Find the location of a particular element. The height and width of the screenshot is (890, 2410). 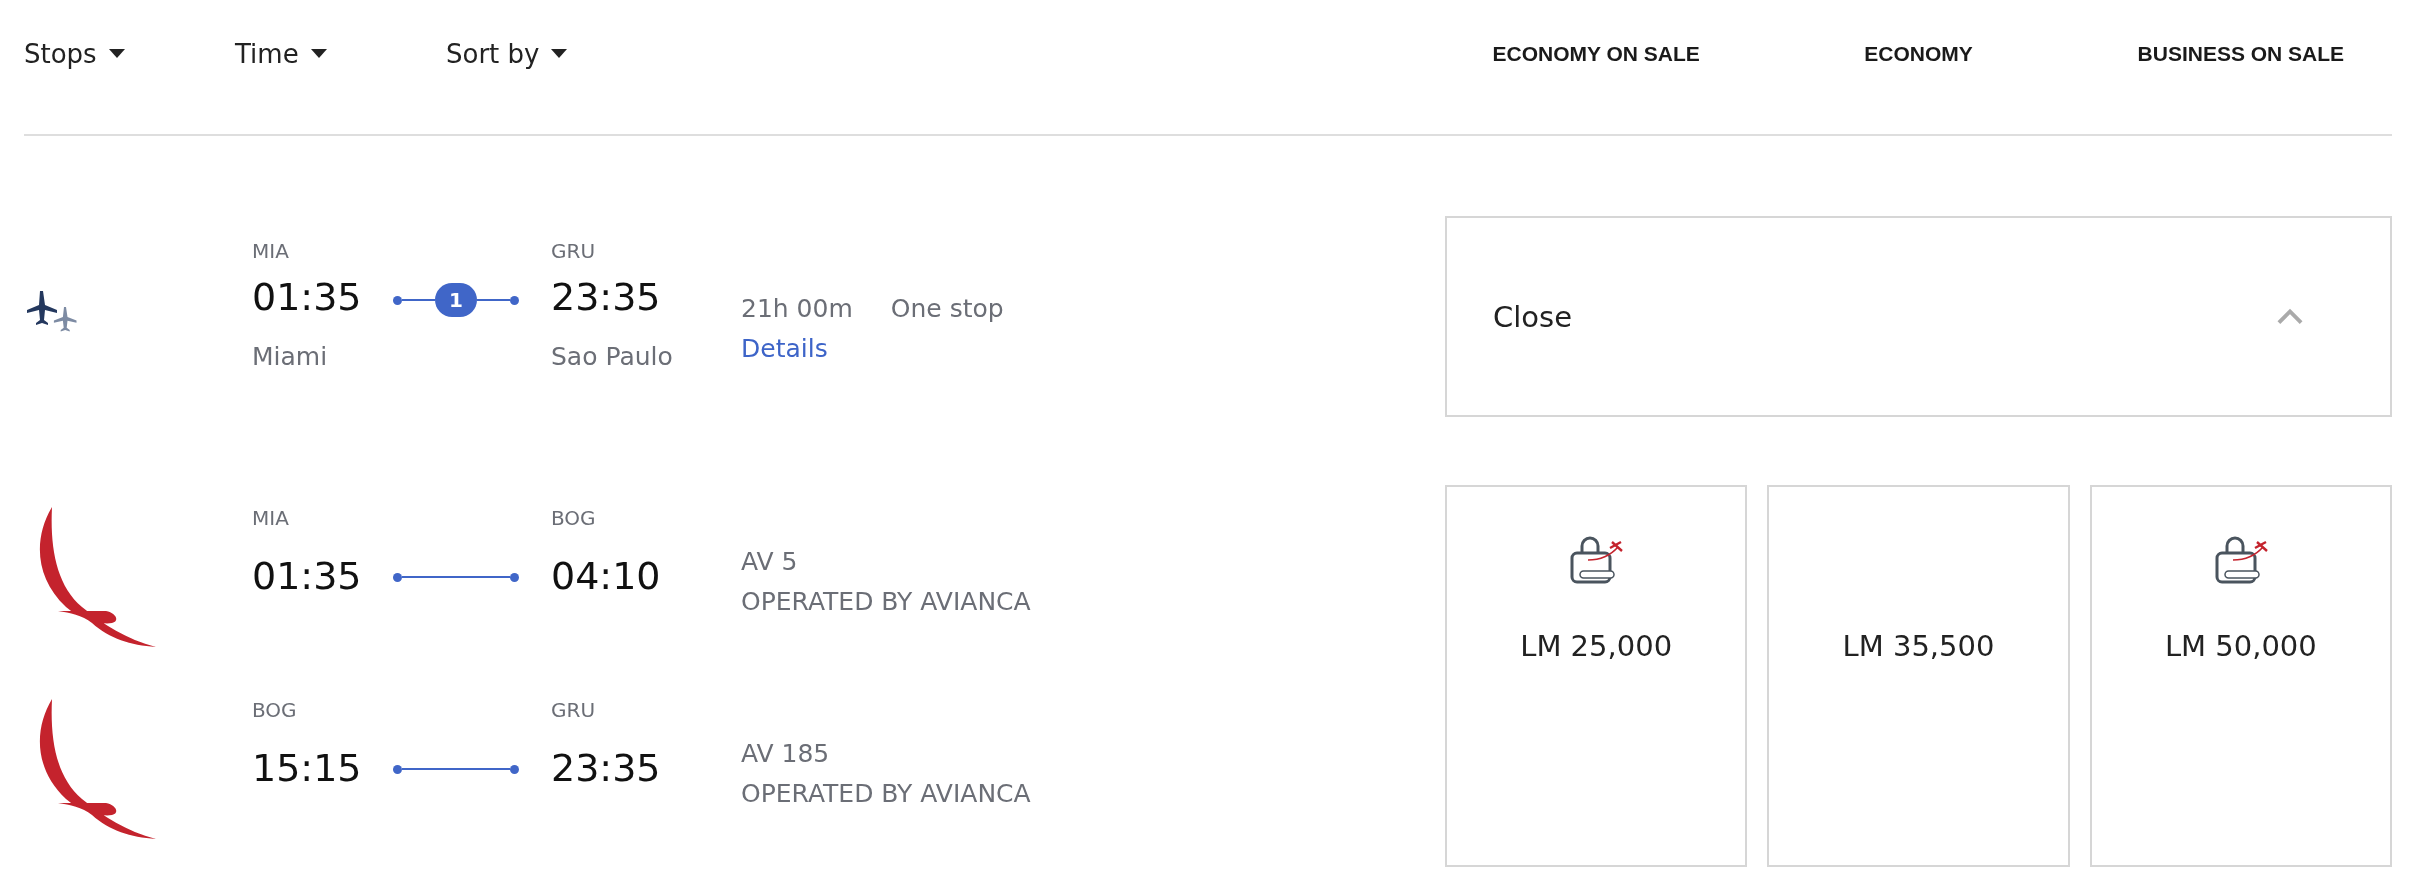

stops-label: One stop is located at coordinates (947, 309).